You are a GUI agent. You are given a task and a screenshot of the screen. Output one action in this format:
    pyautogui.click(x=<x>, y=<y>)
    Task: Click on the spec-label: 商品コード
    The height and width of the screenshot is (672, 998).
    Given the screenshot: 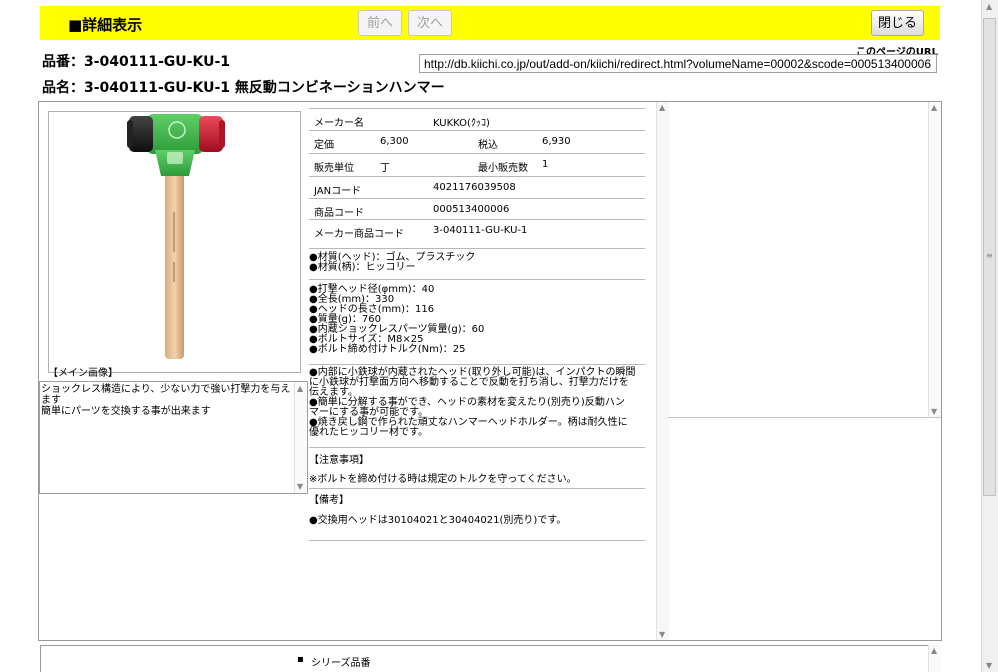 What is the action you would take?
    pyautogui.click(x=339, y=213)
    